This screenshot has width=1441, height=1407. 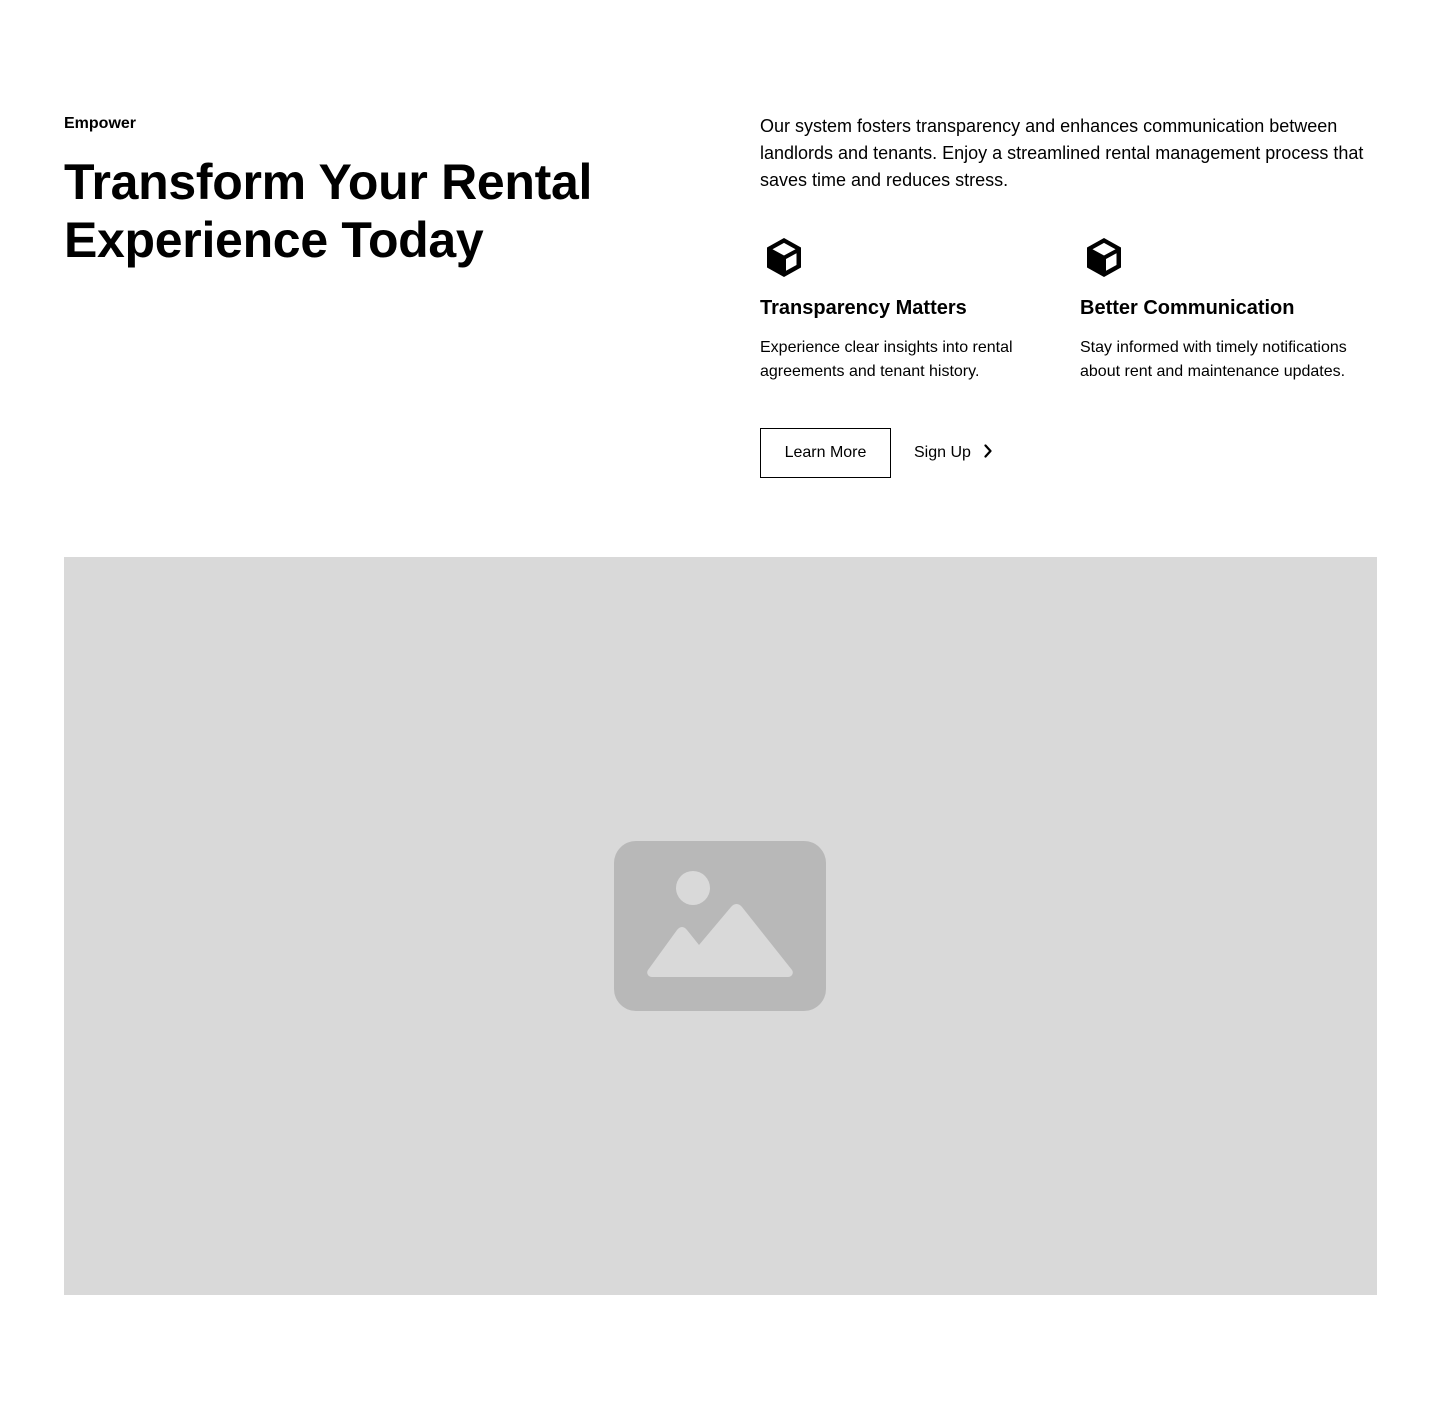 What do you see at coordinates (825, 453) in the screenshot?
I see `learn-more-button: Learn More` at bounding box center [825, 453].